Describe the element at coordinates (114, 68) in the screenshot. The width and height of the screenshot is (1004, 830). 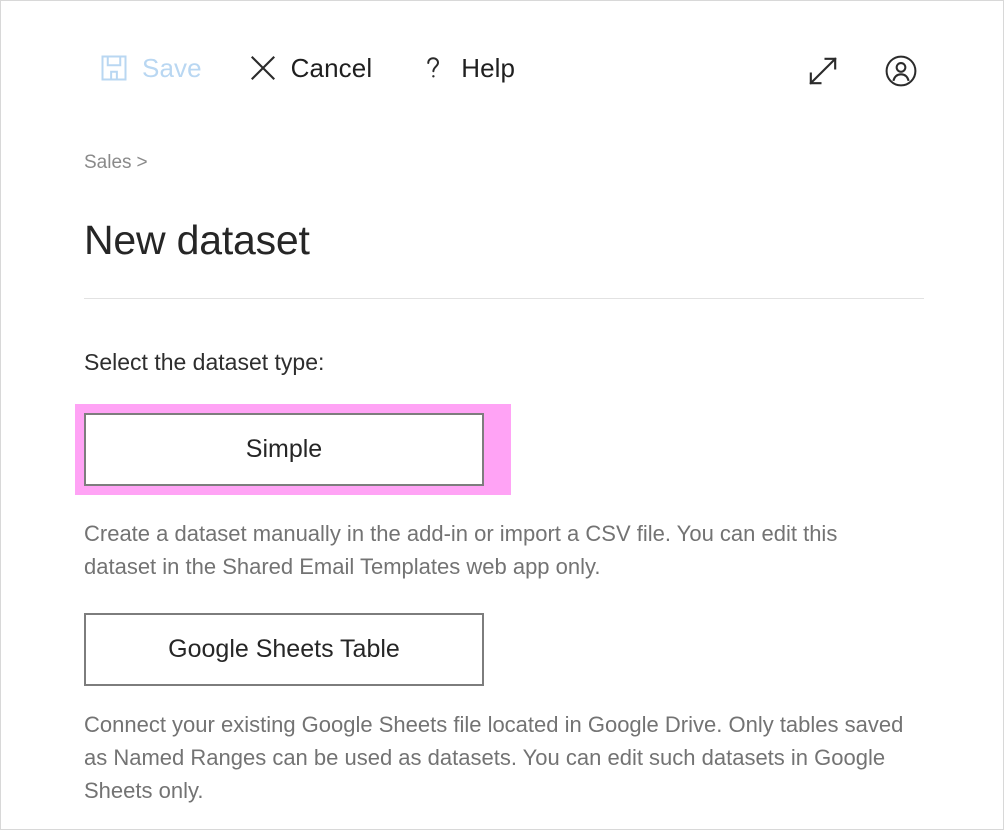
I see `save-icon` at that location.